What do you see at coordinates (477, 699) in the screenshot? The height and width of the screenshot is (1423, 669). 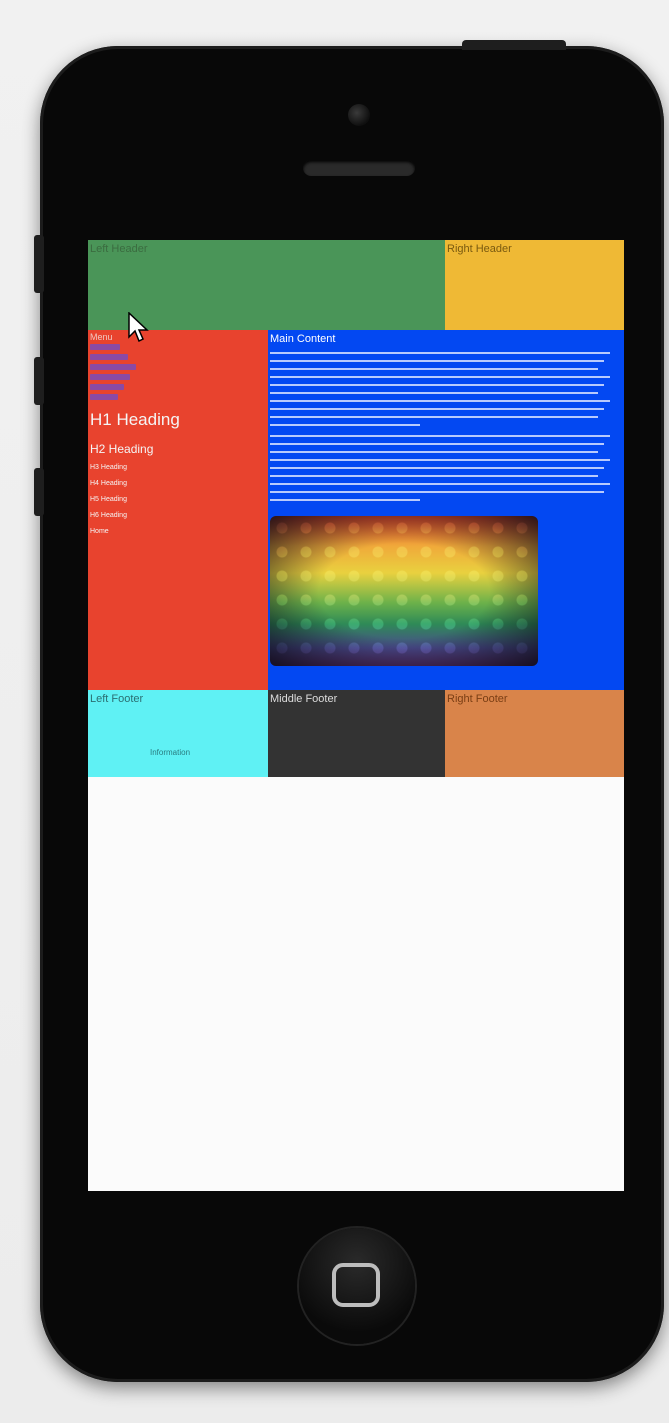 I see `right-footer-label: Right Footer` at bounding box center [477, 699].